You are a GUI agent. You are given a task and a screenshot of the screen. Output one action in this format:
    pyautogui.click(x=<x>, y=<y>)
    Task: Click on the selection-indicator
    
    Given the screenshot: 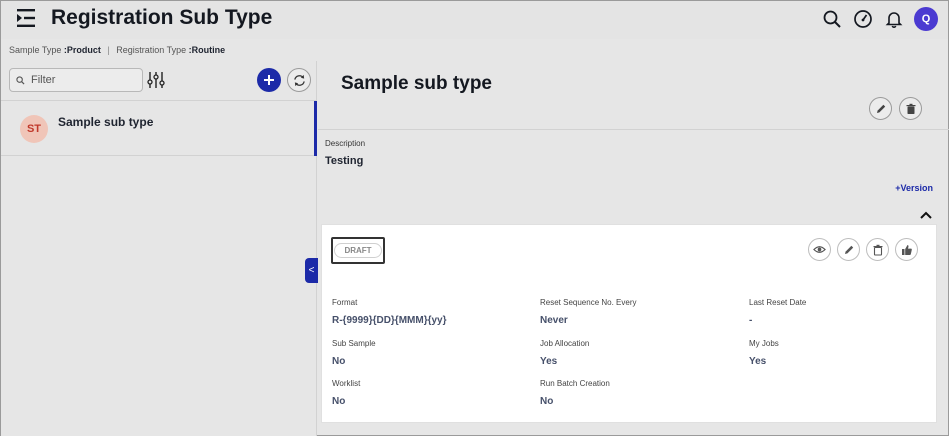 What is the action you would take?
    pyautogui.click(x=315, y=128)
    